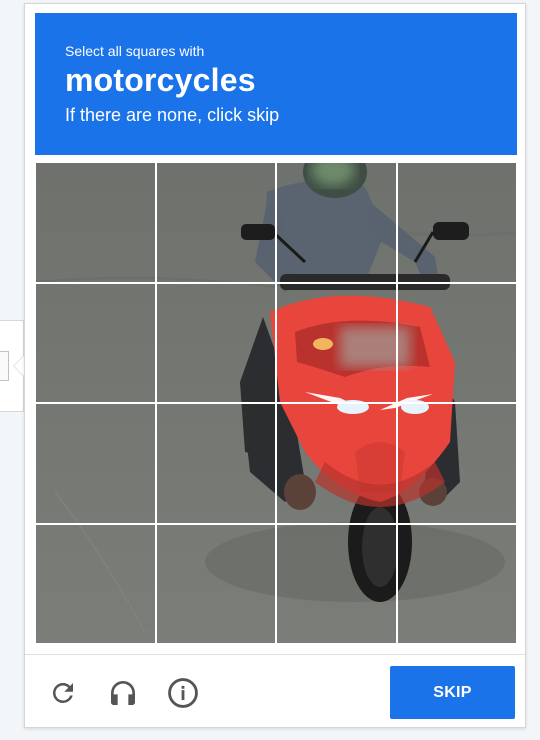 This screenshot has width=540, height=740. I want to click on tile-r3-c4, so click(456, 463).